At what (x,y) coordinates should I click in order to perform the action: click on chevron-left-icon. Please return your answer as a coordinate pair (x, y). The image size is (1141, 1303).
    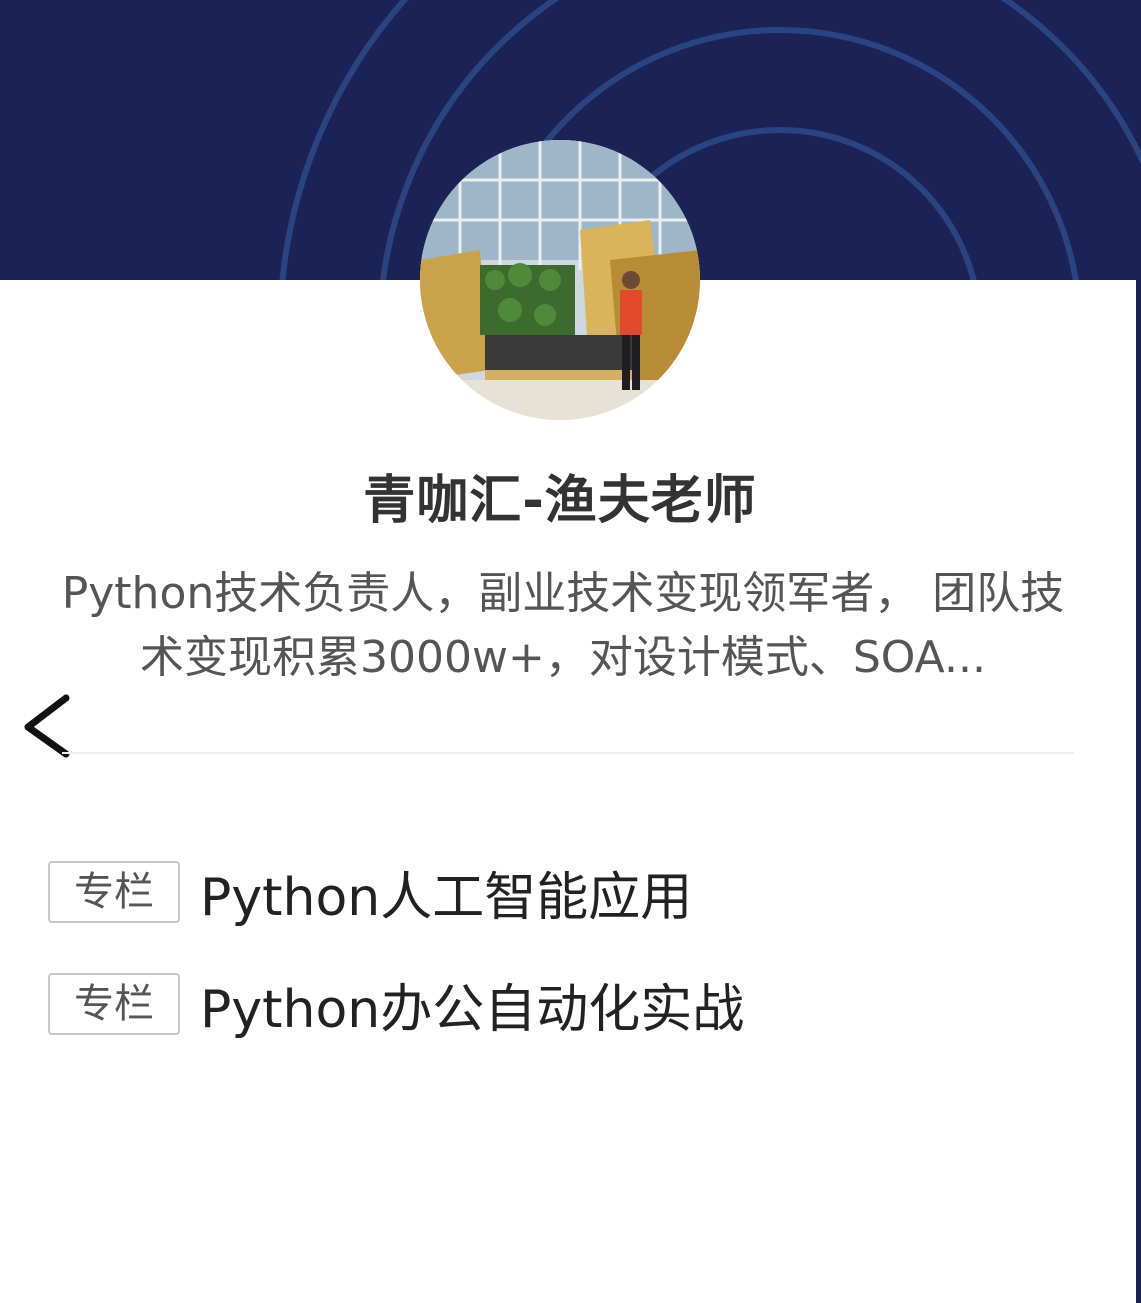
    Looking at the image, I should click on (47, 726).